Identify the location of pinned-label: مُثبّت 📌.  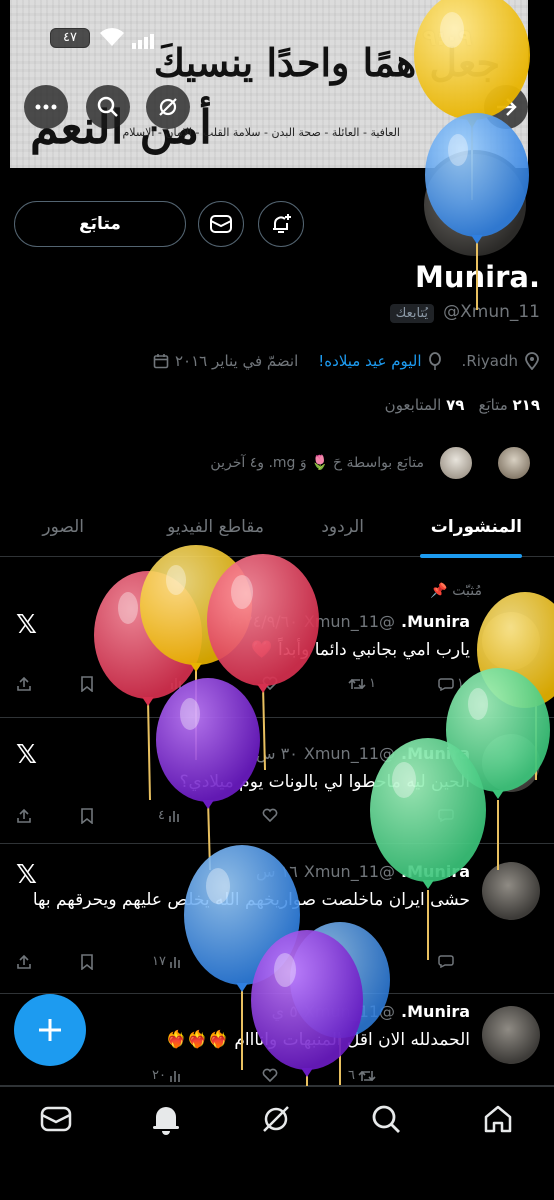
(456, 591).